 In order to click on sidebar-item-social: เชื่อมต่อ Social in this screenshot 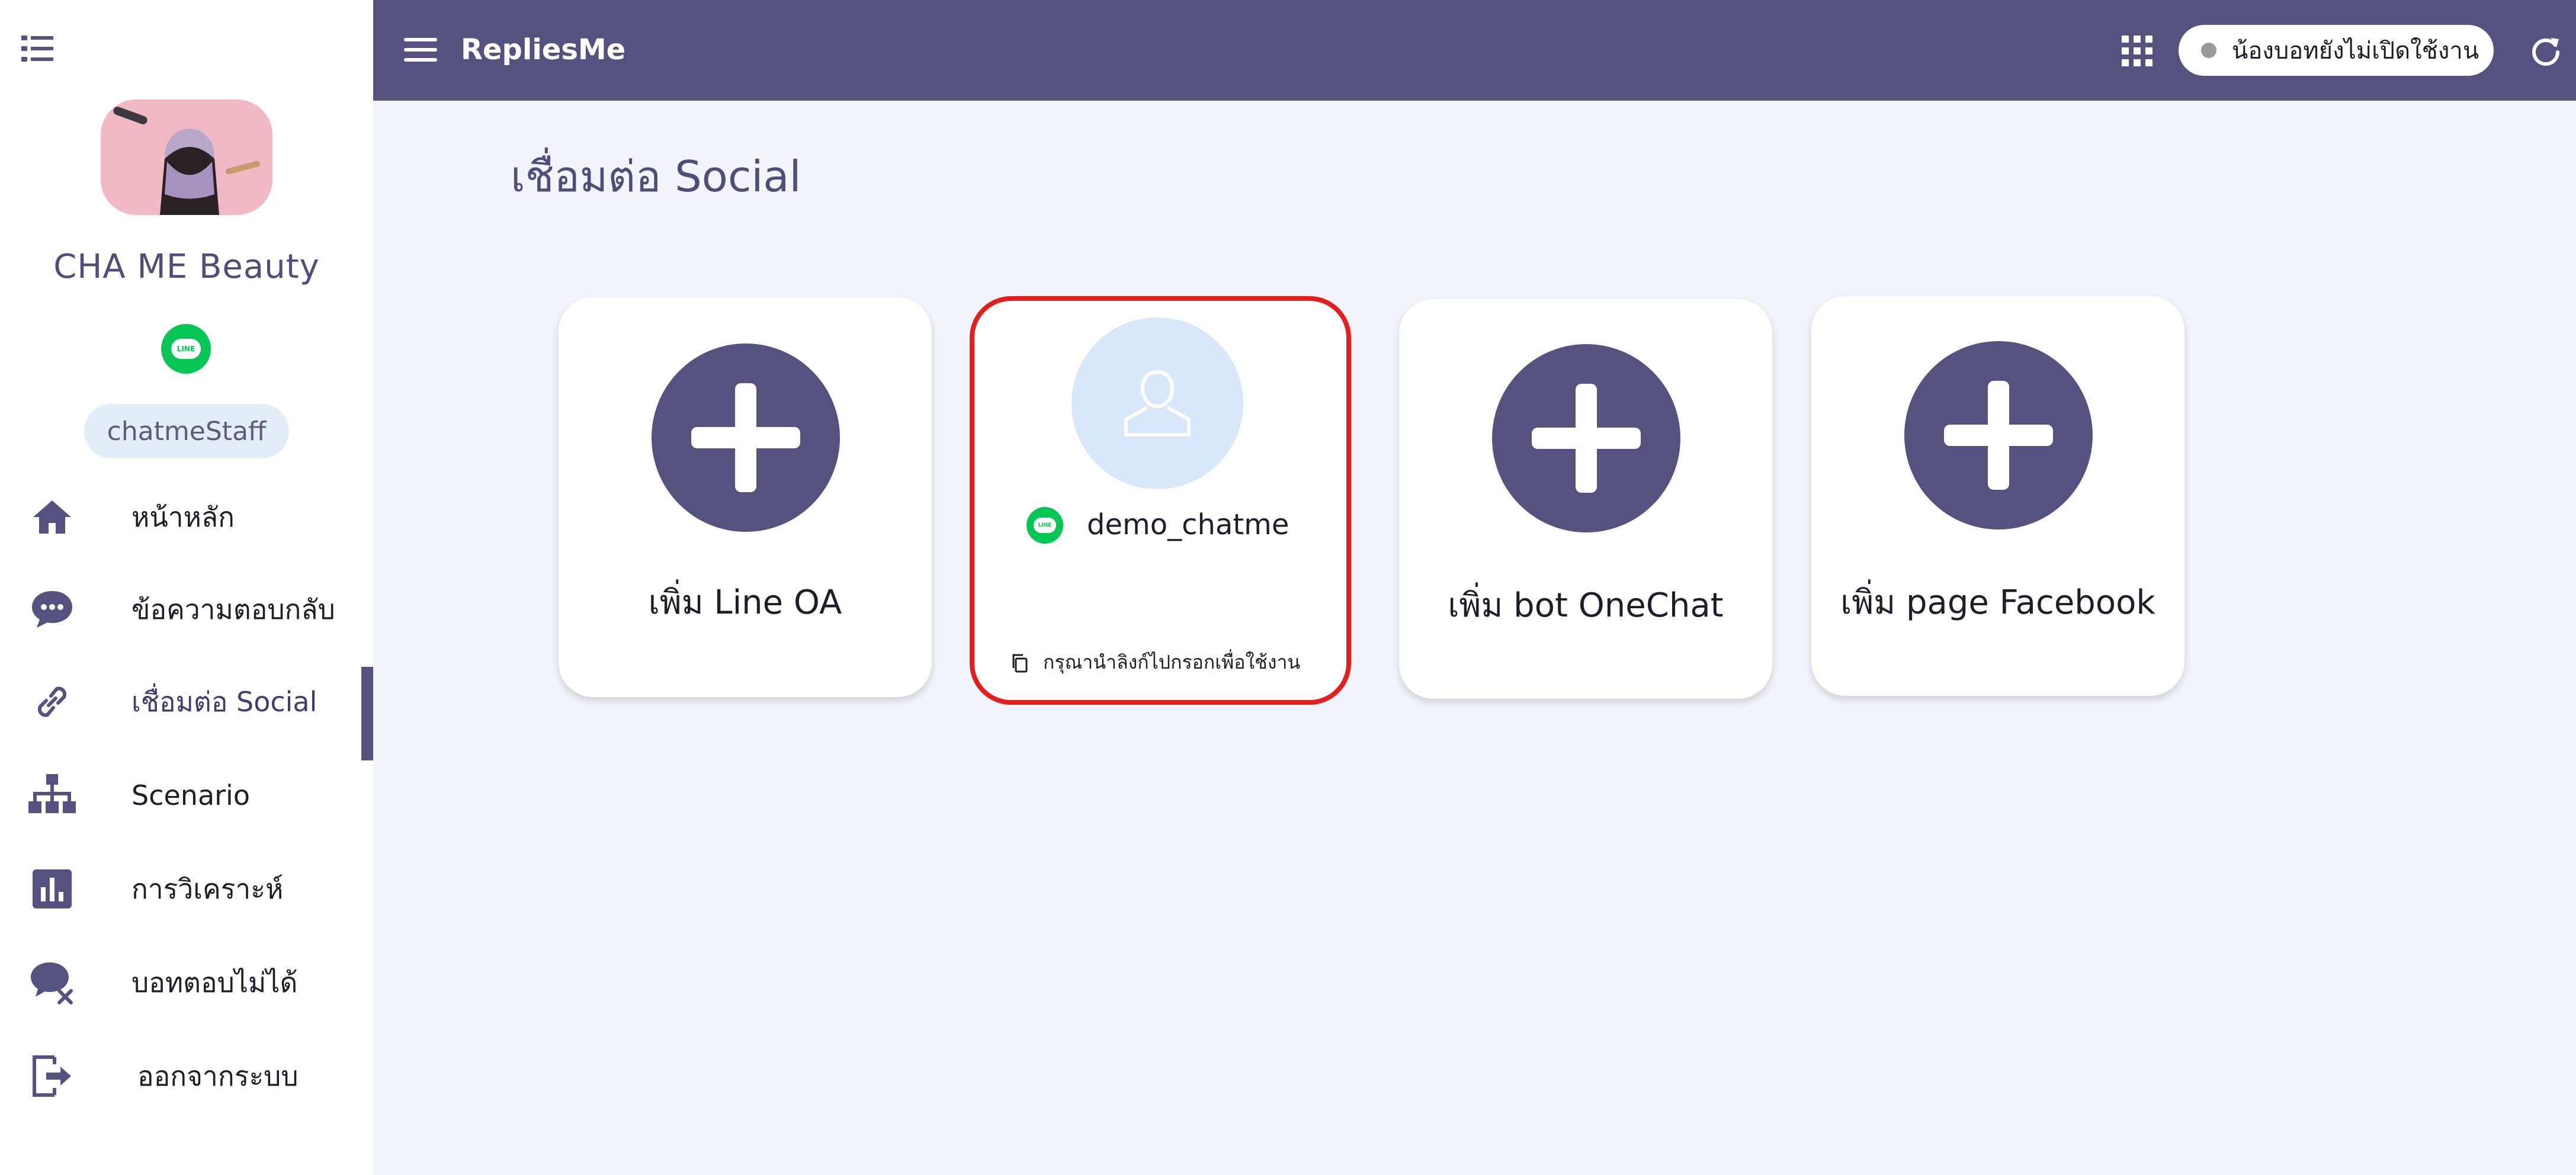, I will do `click(187, 711)`.